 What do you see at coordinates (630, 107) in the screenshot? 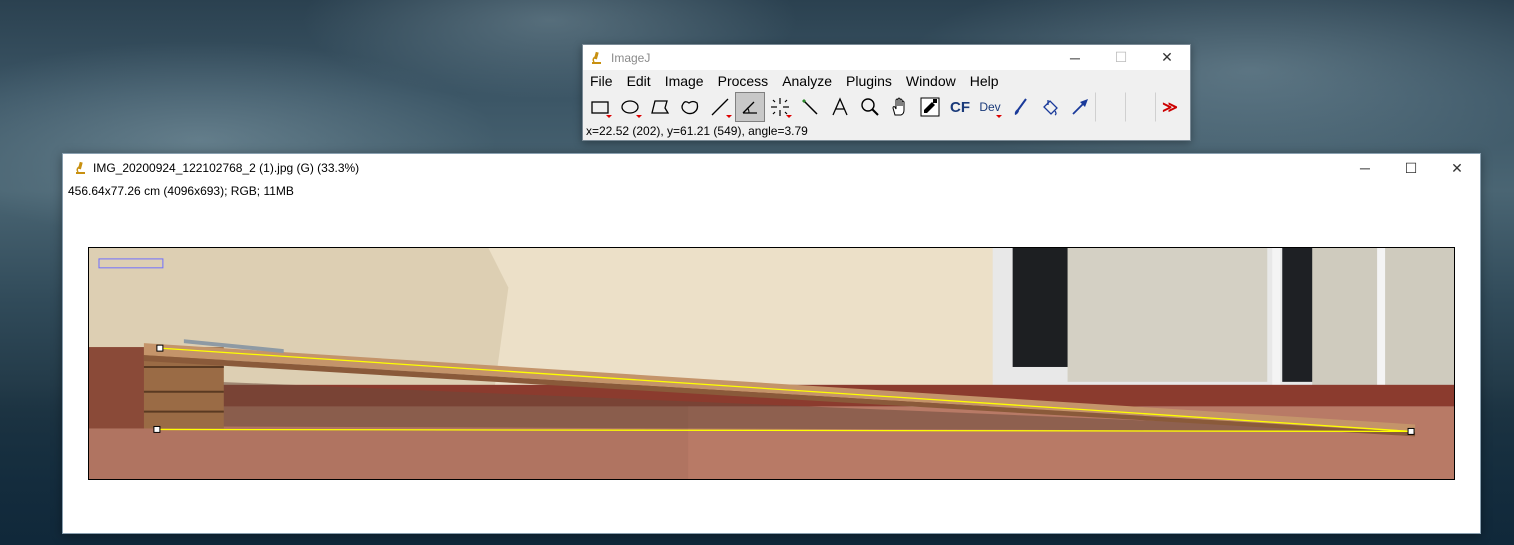
I see `oval-tool` at bounding box center [630, 107].